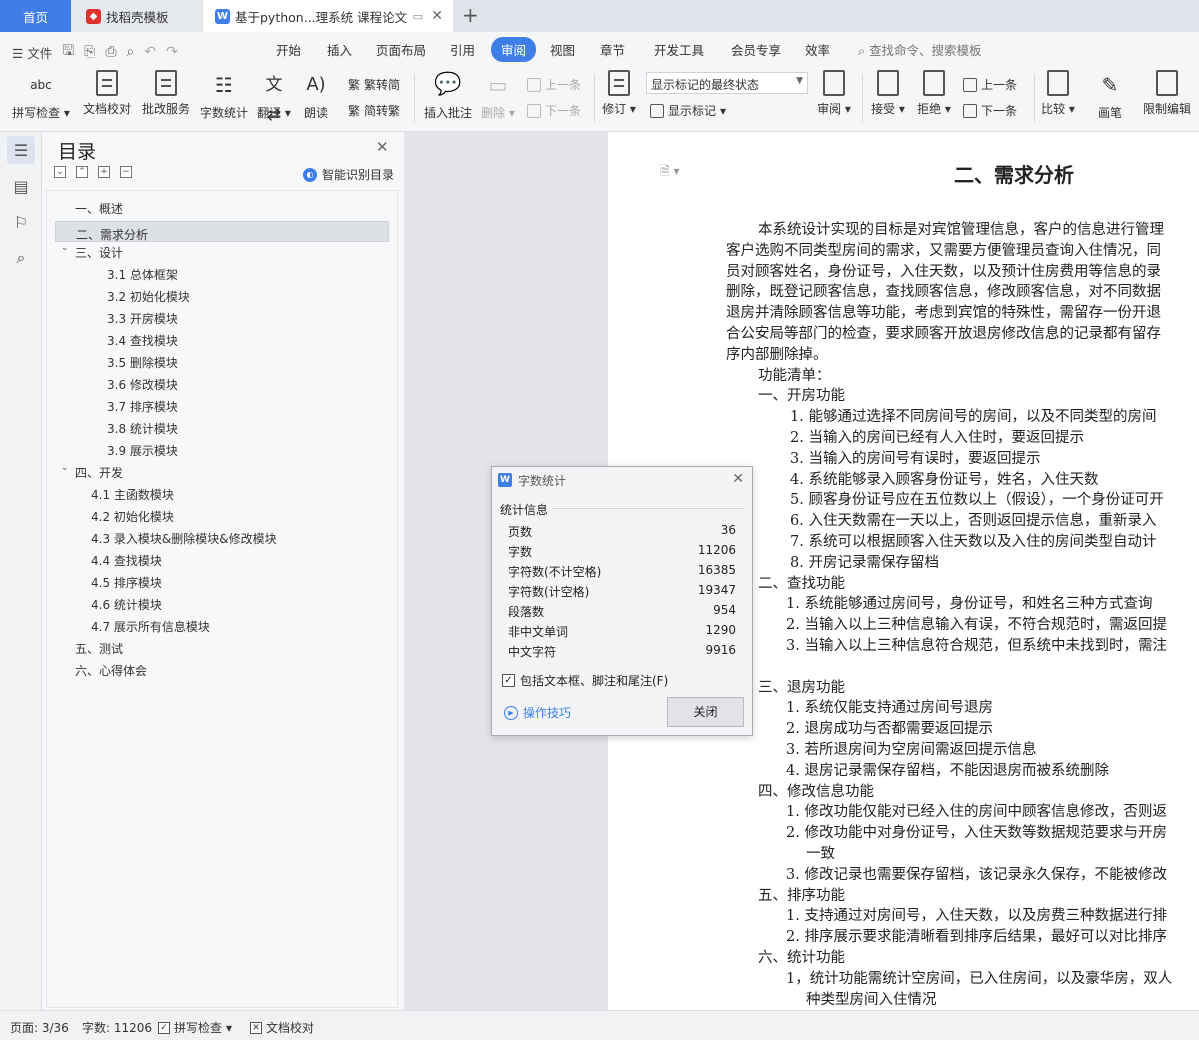 The height and width of the screenshot is (1040, 1199). What do you see at coordinates (126, 561) in the screenshot?
I see `toc-item: 4.4 查找模块` at bounding box center [126, 561].